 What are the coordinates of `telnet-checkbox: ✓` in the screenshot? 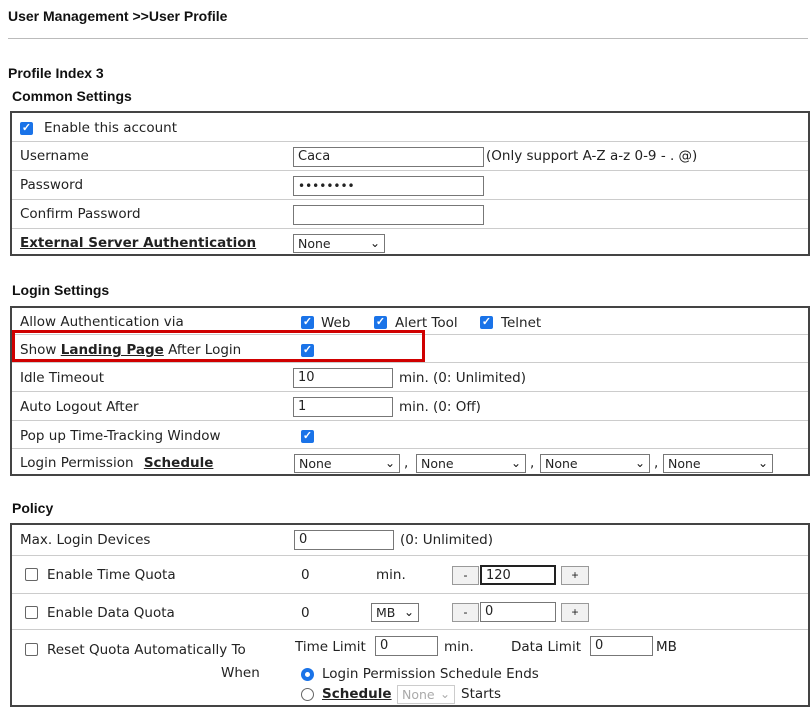 It's located at (486, 322).